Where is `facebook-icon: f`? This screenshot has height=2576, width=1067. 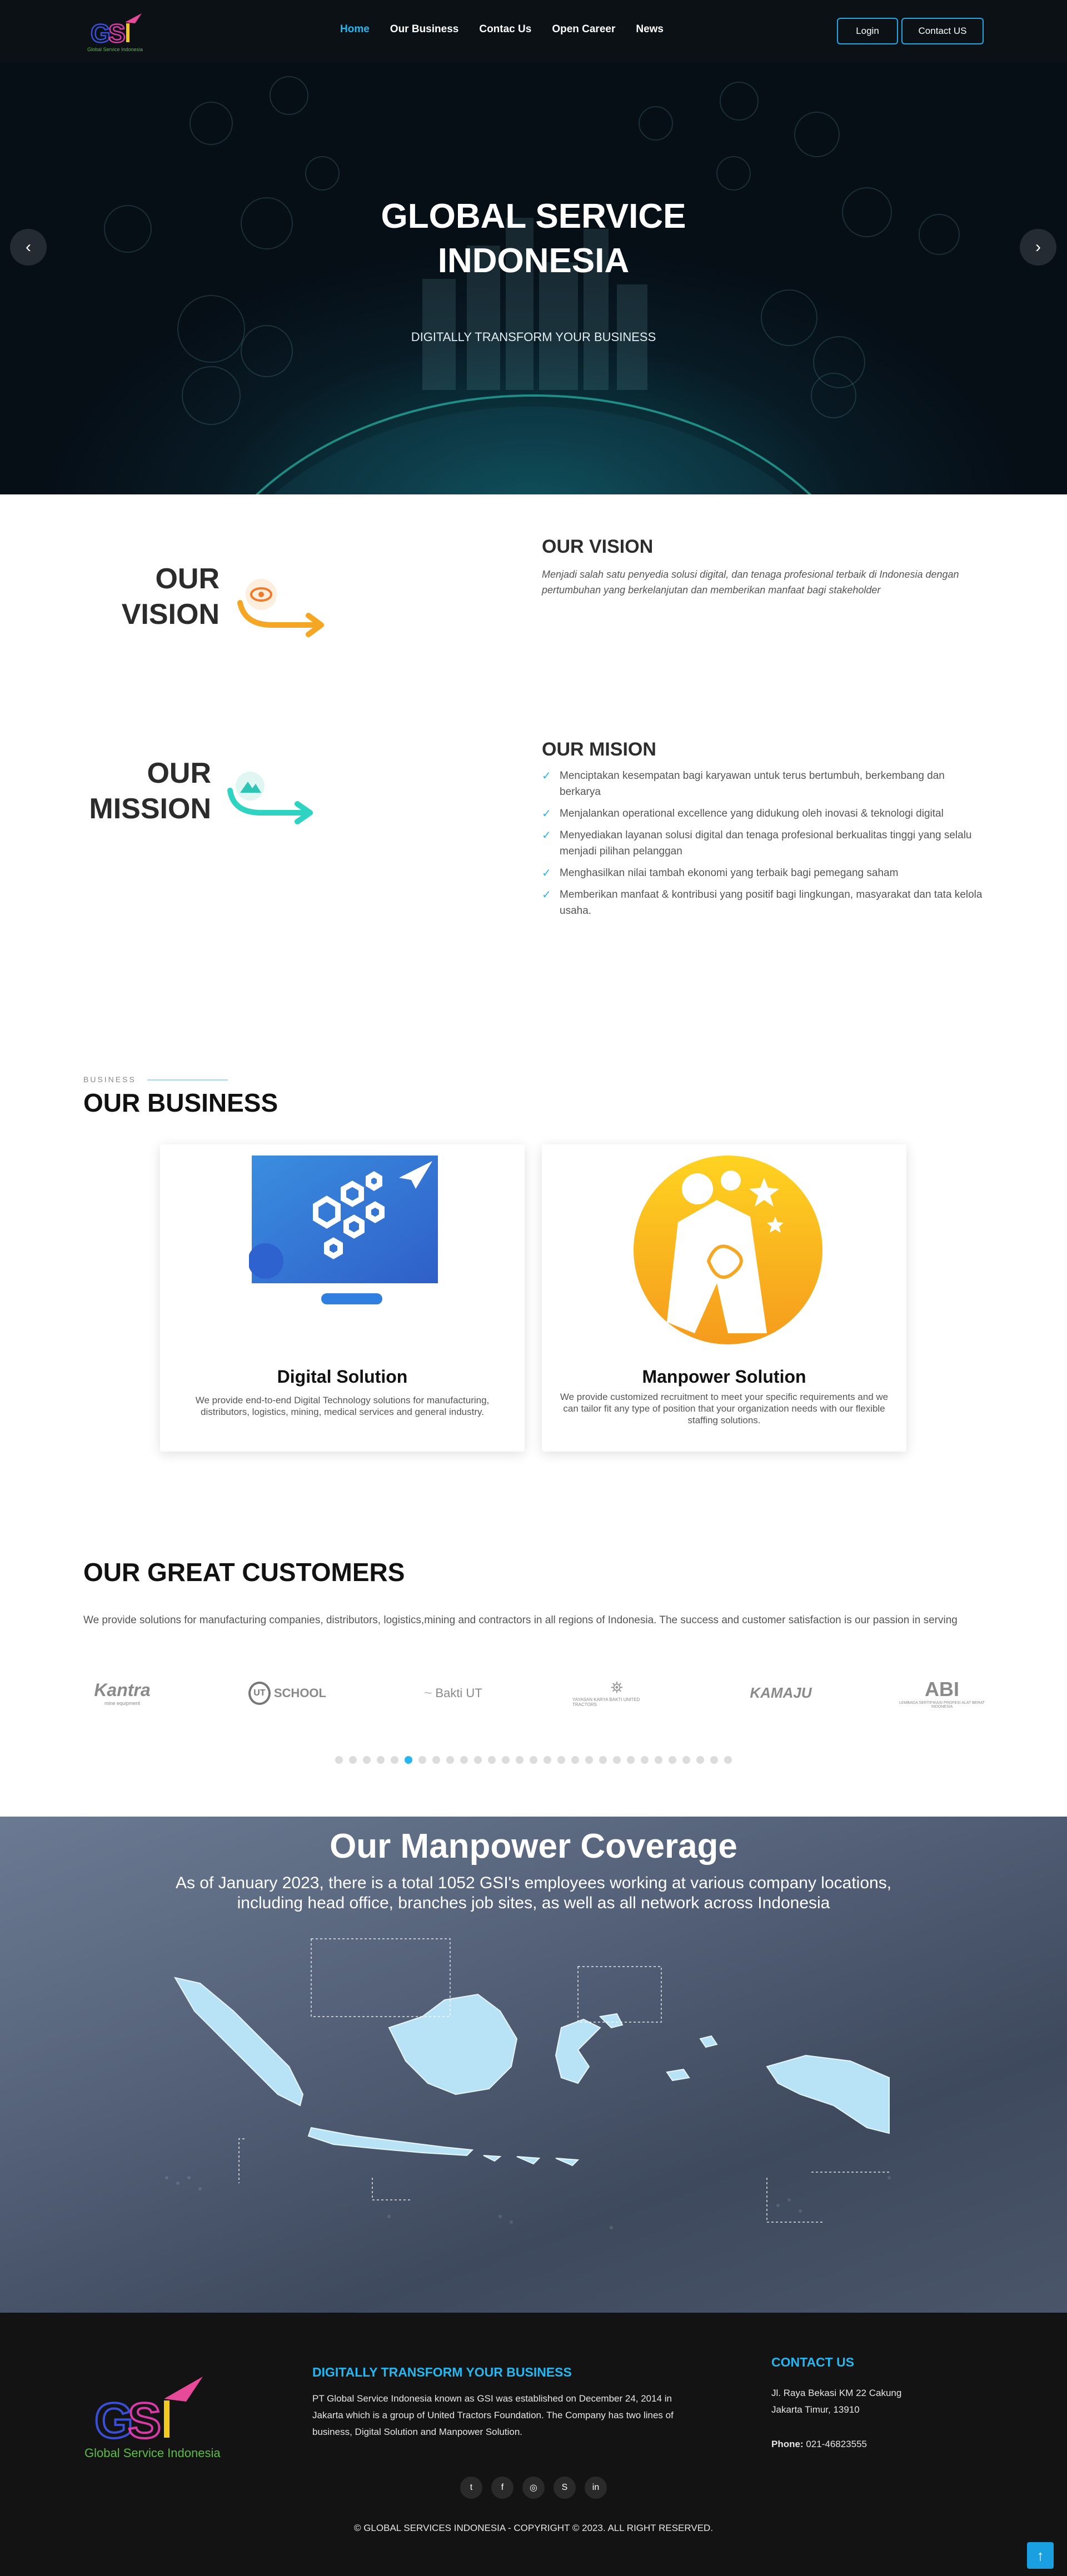 facebook-icon: f is located at coordinates (502, 2488).